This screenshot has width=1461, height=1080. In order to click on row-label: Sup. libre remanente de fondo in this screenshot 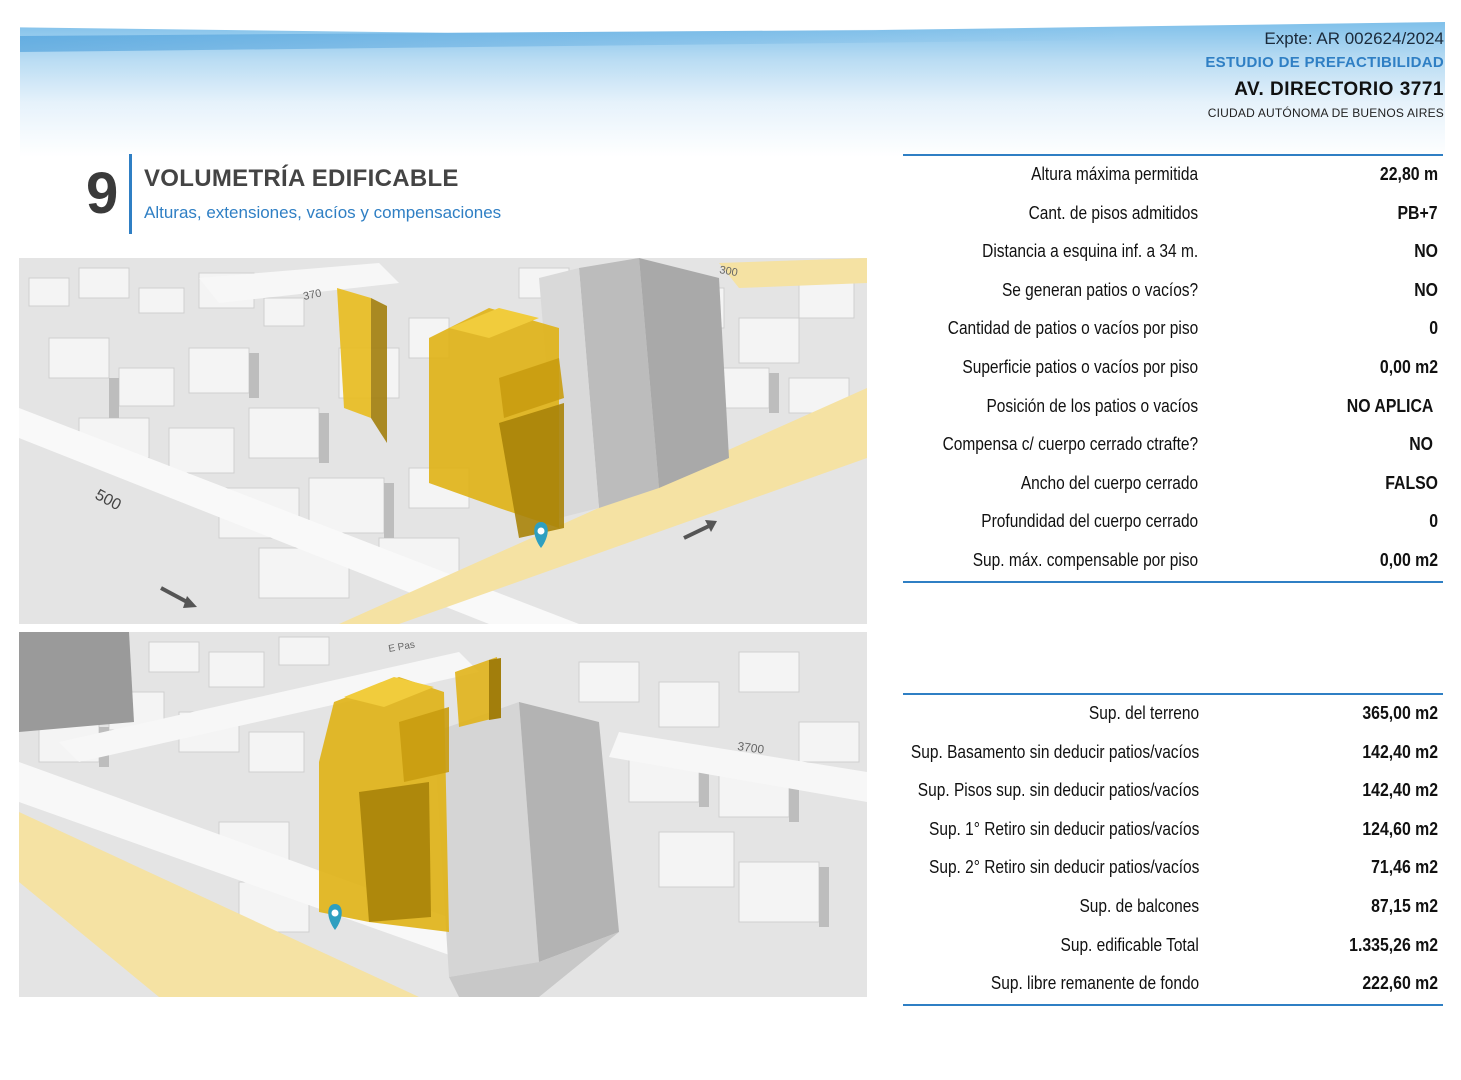, I will do `click(1094, 983)`.